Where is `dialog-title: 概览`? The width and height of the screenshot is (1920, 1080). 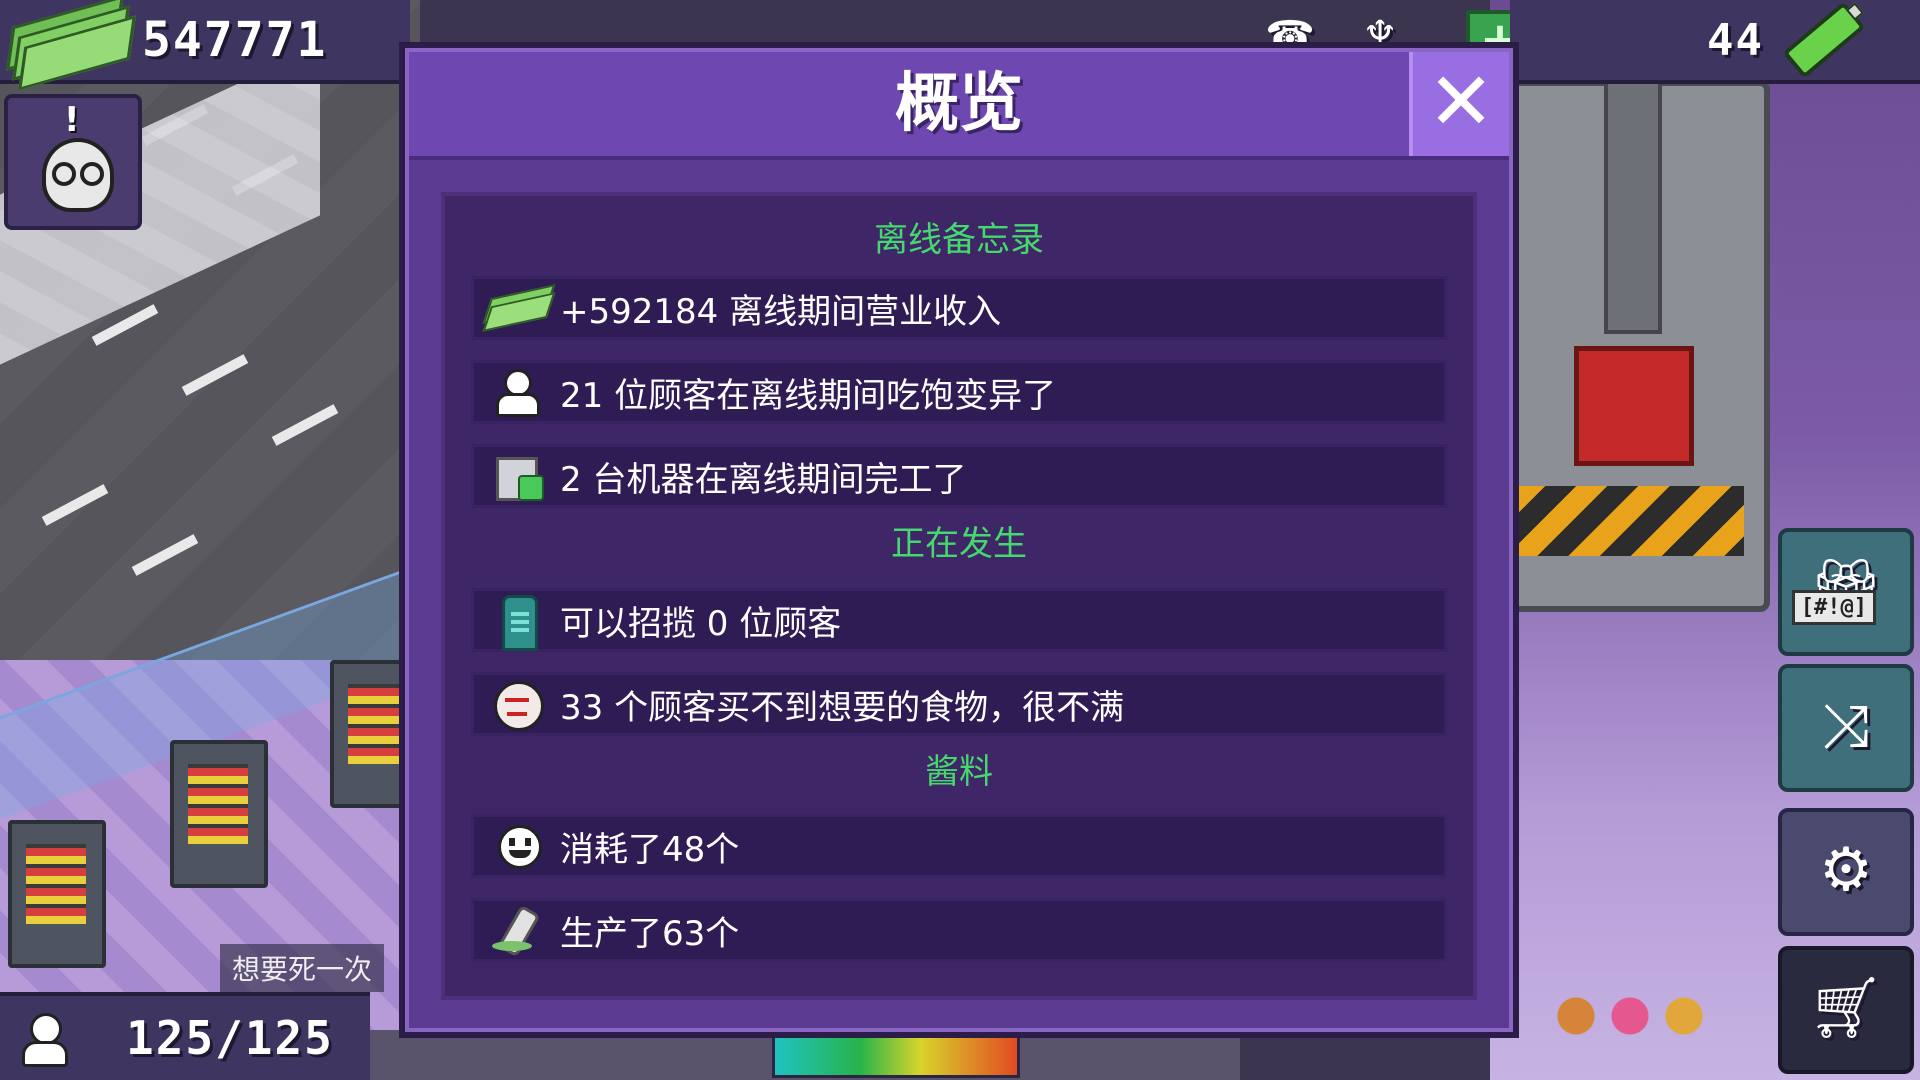 dialog-title: 概览 is located at coordinates (959, 104).